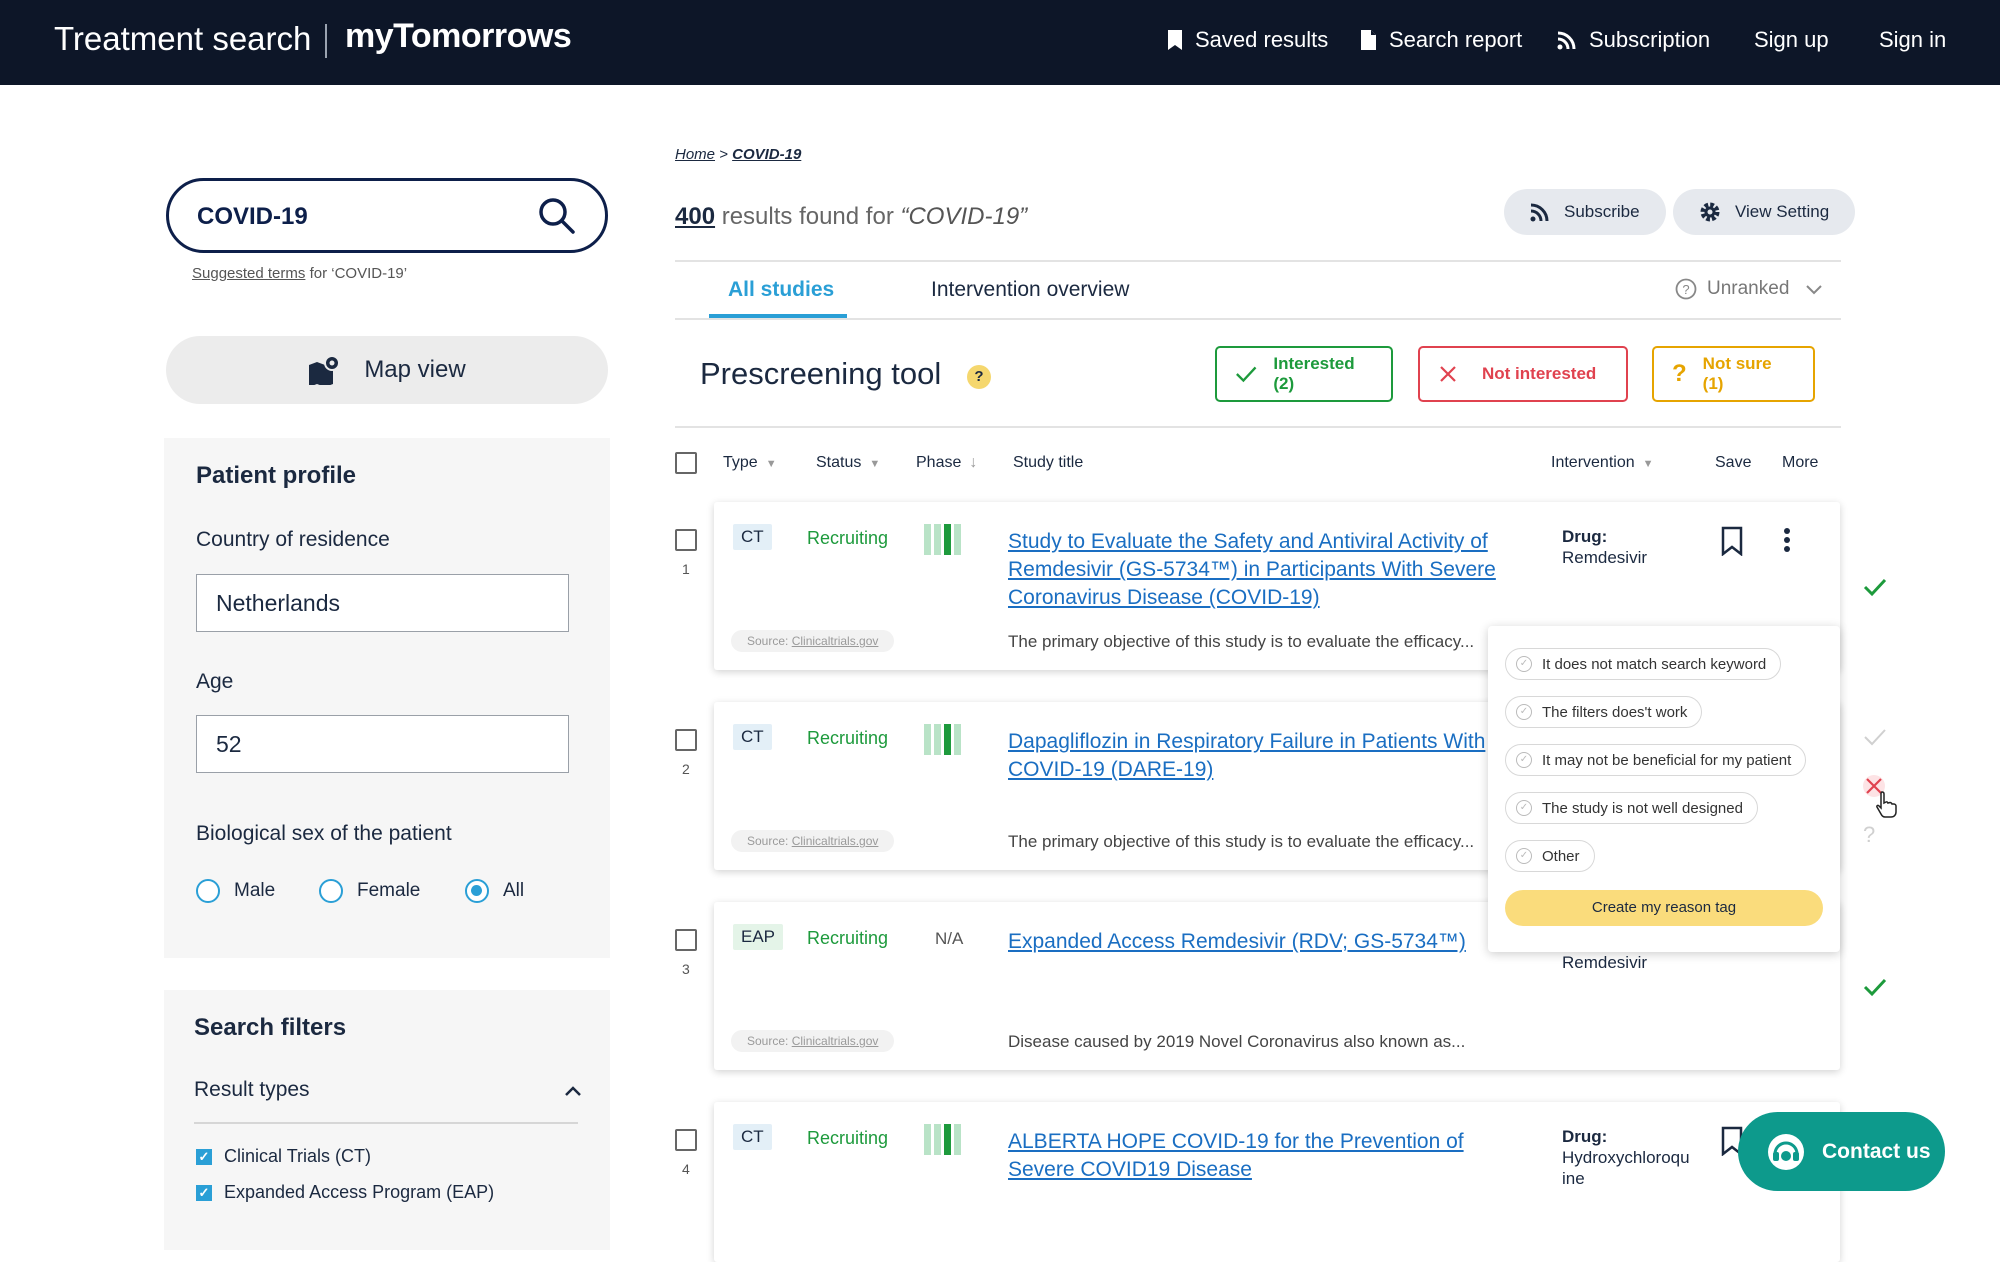 The width and height of the screenshot is (2000, 1262). What do you see at coordinates (695, 154) in the screenshot?
I see `breadcrumb-home: Home` at bounding box center [695, 154].